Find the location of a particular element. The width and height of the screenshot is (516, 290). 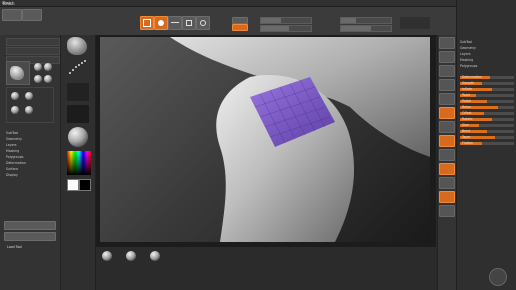

color-picker is located at coordinates (79, 163).